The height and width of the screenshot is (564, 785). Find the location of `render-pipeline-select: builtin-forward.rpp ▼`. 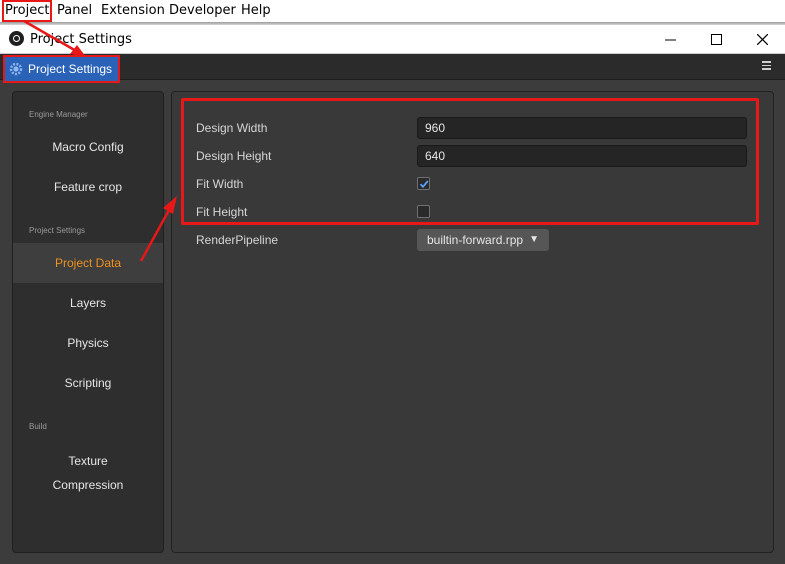

render-pipeline-select: builtin-forward.rpp ▼ is located at coordinates (483, 240).